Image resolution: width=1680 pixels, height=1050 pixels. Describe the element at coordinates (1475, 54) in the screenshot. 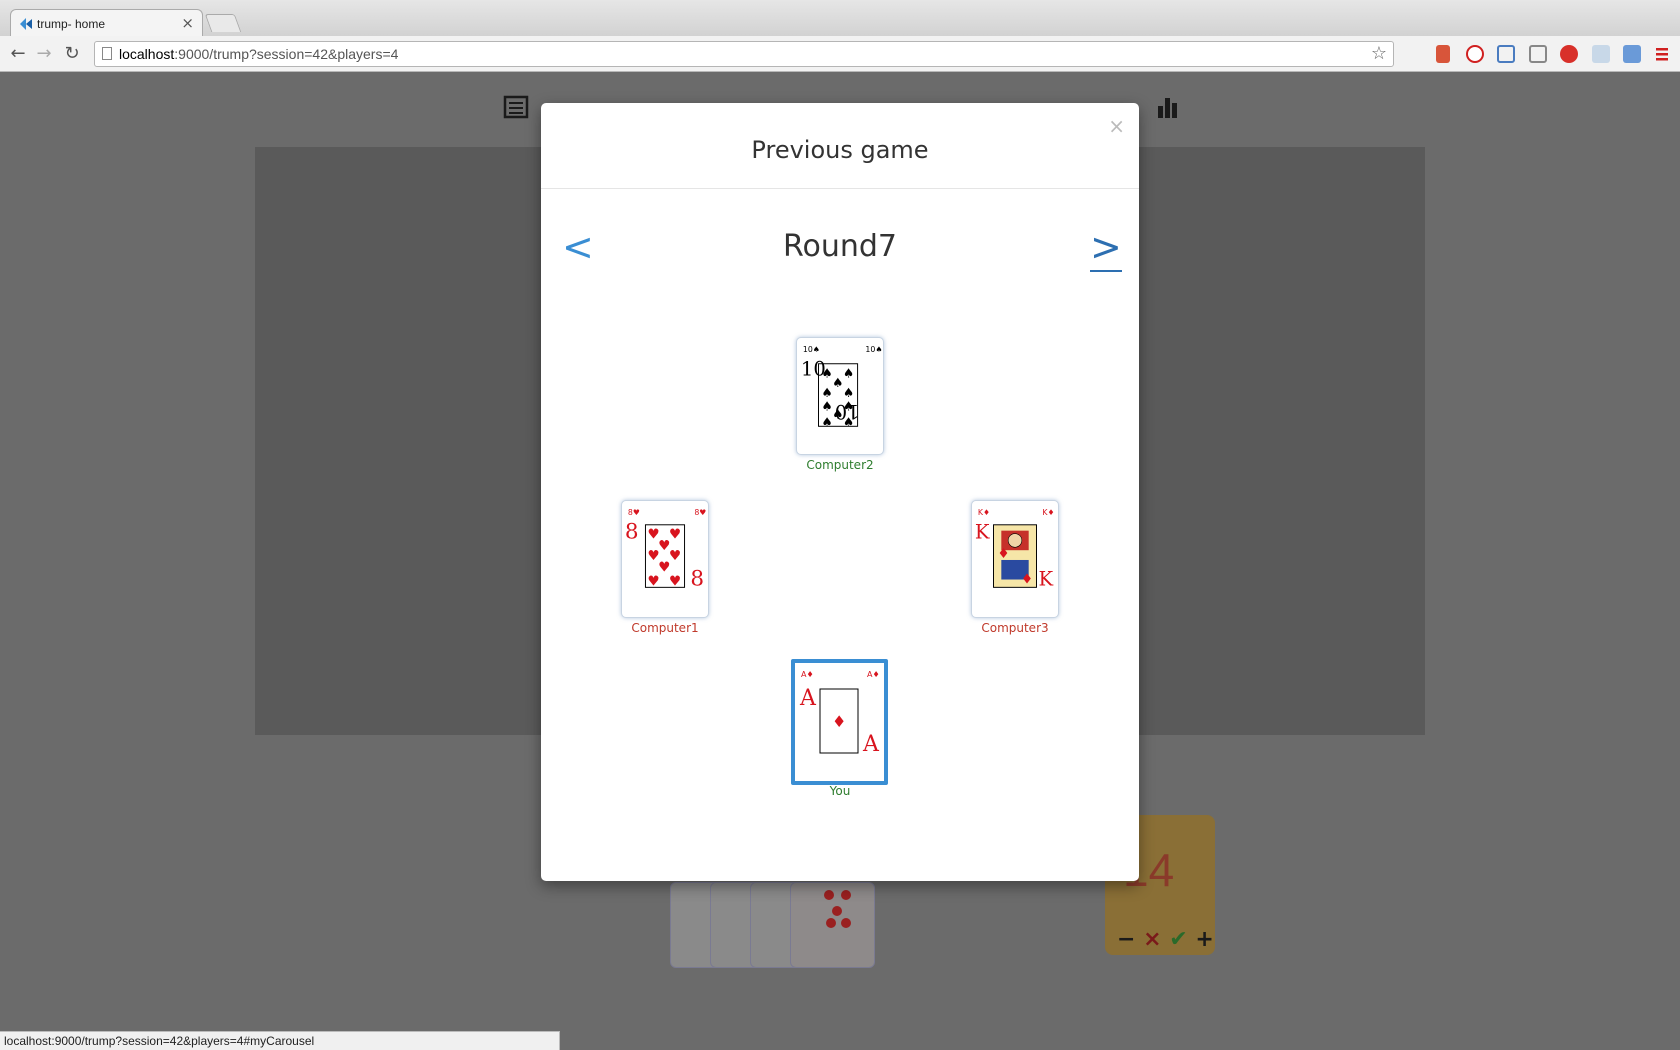

I see `record-ext-icon` at that location.